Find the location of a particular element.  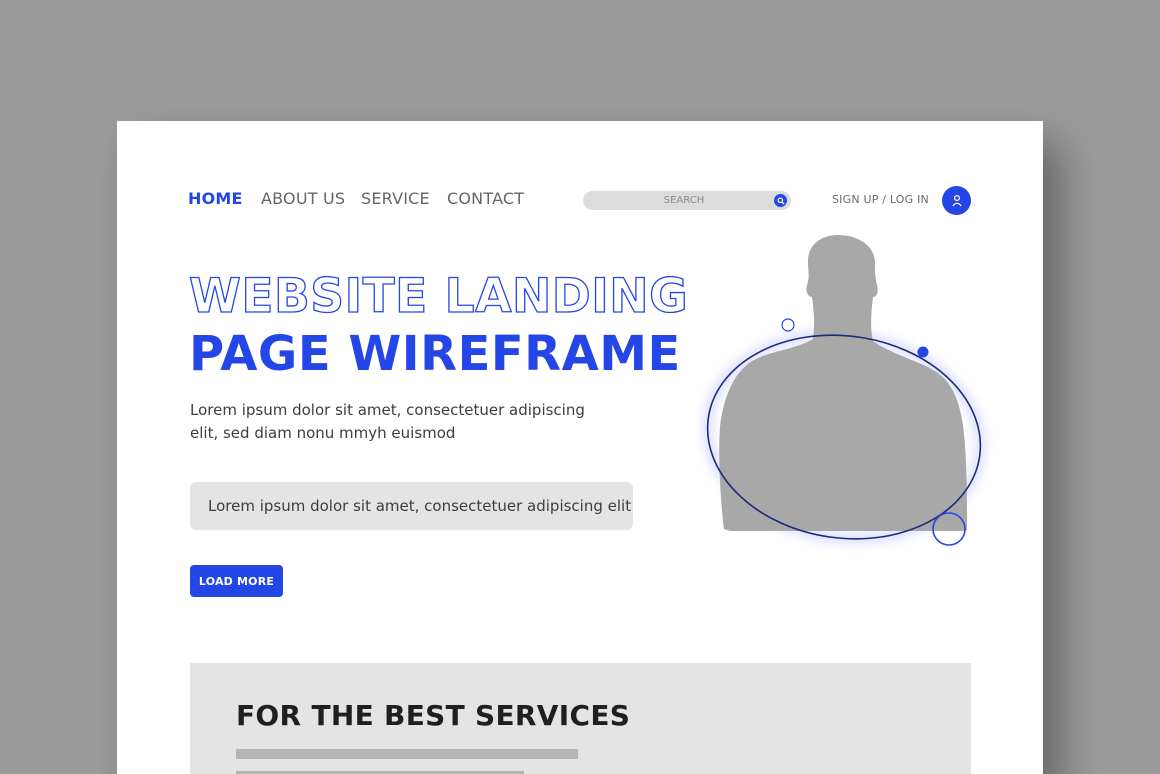

person-silhouette is located at coordinates (843, 383).